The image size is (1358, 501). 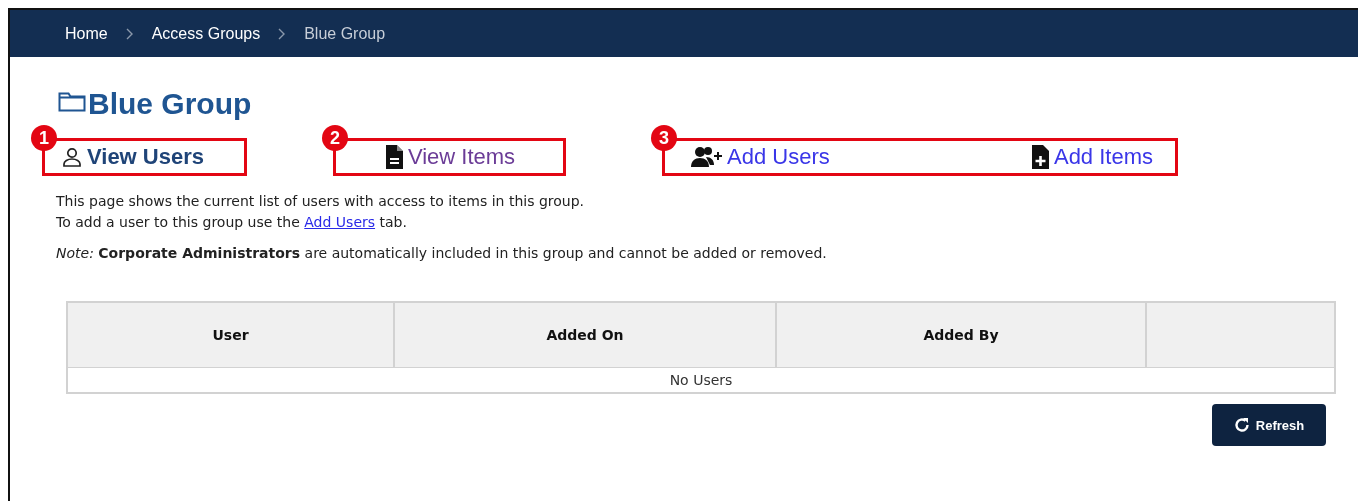 What do you see at coordinates (586, 335) in the screenshot?
I see `column-header: Added On` at bounding box center [586, 335].